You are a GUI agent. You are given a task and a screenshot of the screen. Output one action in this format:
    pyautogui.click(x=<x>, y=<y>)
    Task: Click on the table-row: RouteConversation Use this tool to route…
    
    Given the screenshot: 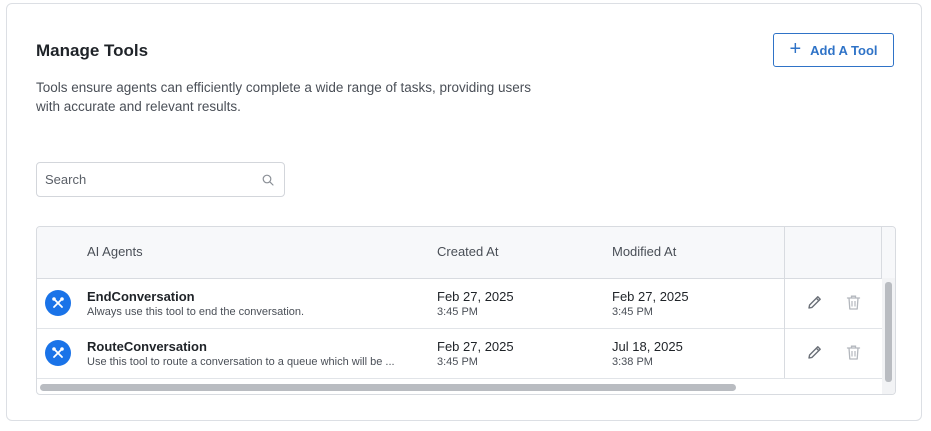 What is the action you would take?
    pyautogui.click(x=459, y=353)
    